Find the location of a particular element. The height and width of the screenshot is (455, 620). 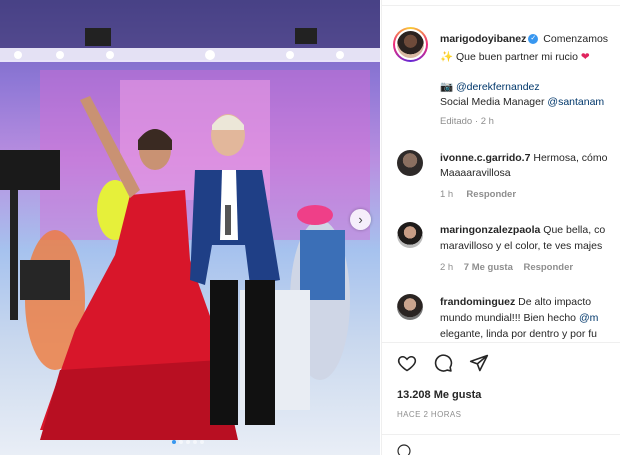

heart-icon is located at coordinates (407, 363).